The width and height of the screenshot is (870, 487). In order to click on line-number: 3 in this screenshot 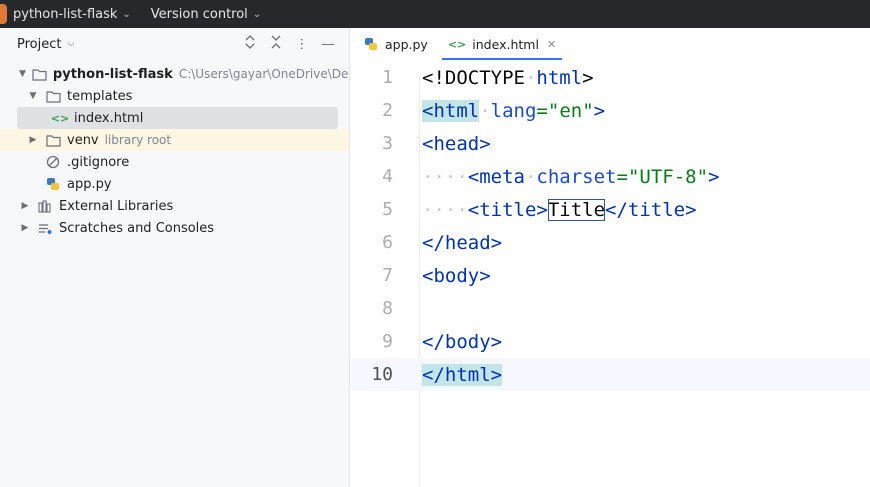, I will do `click(387, 143)`.